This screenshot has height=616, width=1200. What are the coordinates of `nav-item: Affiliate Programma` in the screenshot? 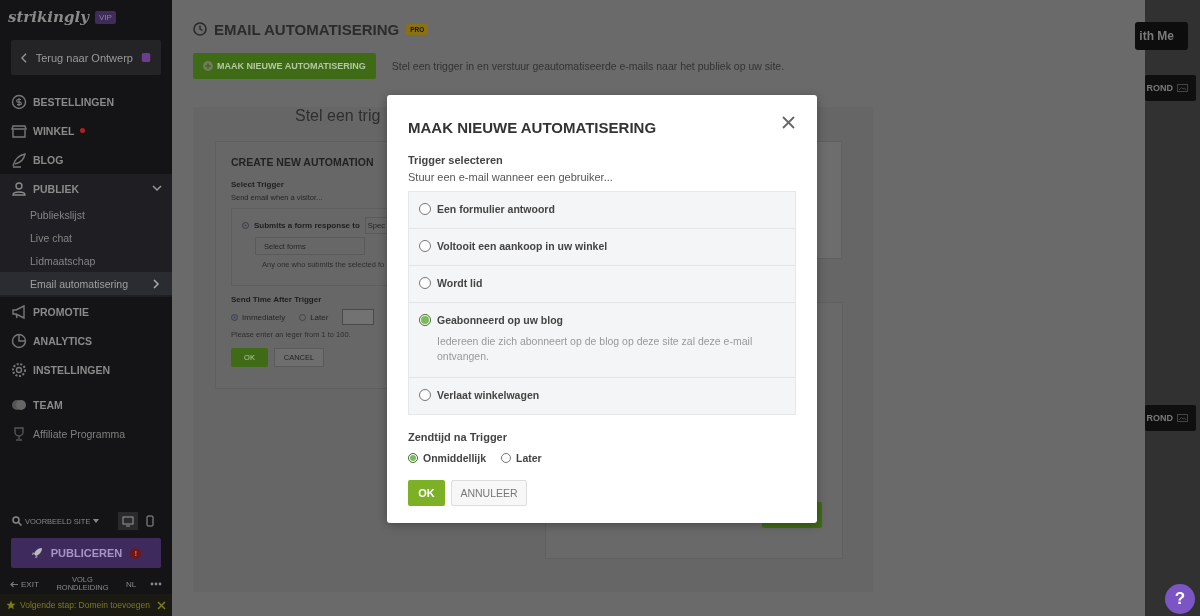 It's located at (86, 433).